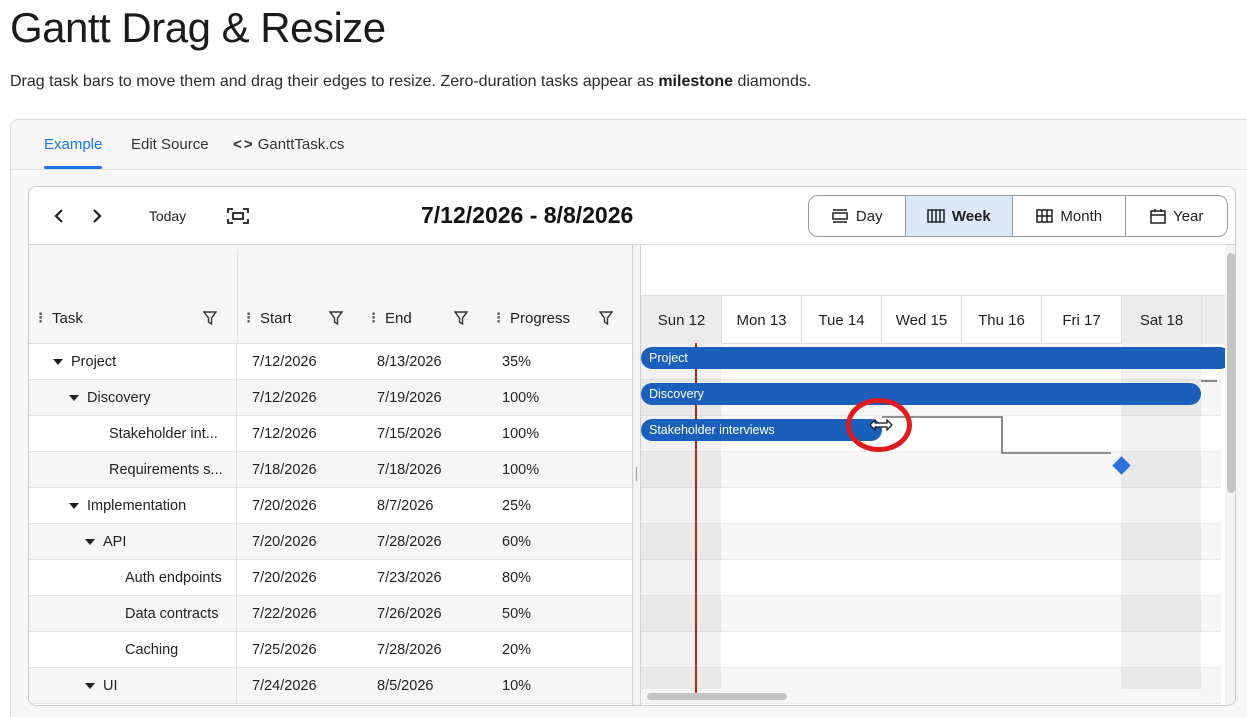  Describe the element at coordinates (67, 318) in the screenshot. I see `column-header-task-label: Task` at that location.